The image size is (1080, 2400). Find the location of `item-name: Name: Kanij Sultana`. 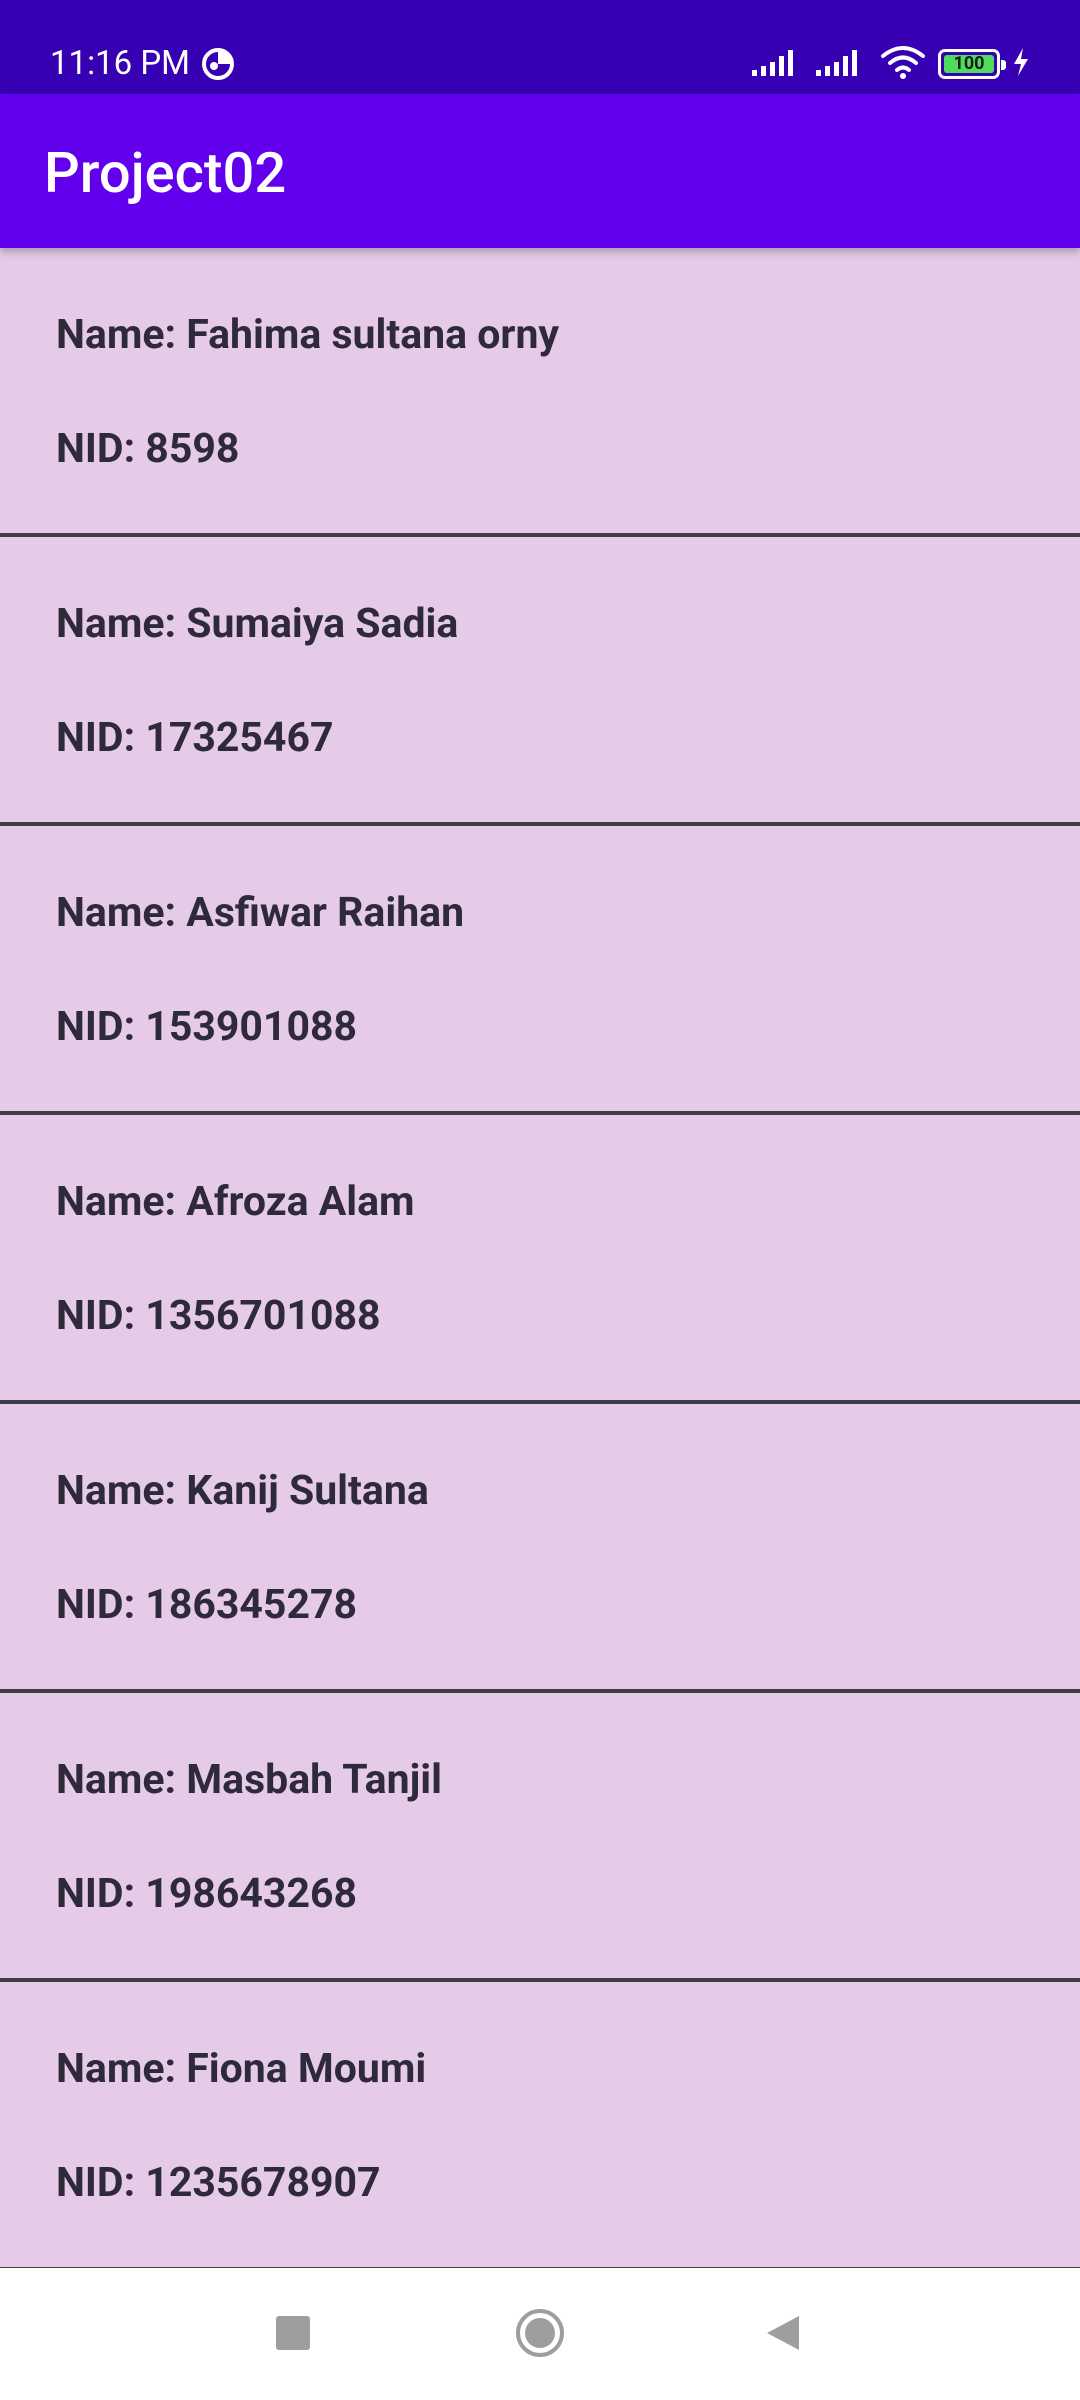

item-name: Name: Kanij Sultana is located at coordinates (242, 1491).